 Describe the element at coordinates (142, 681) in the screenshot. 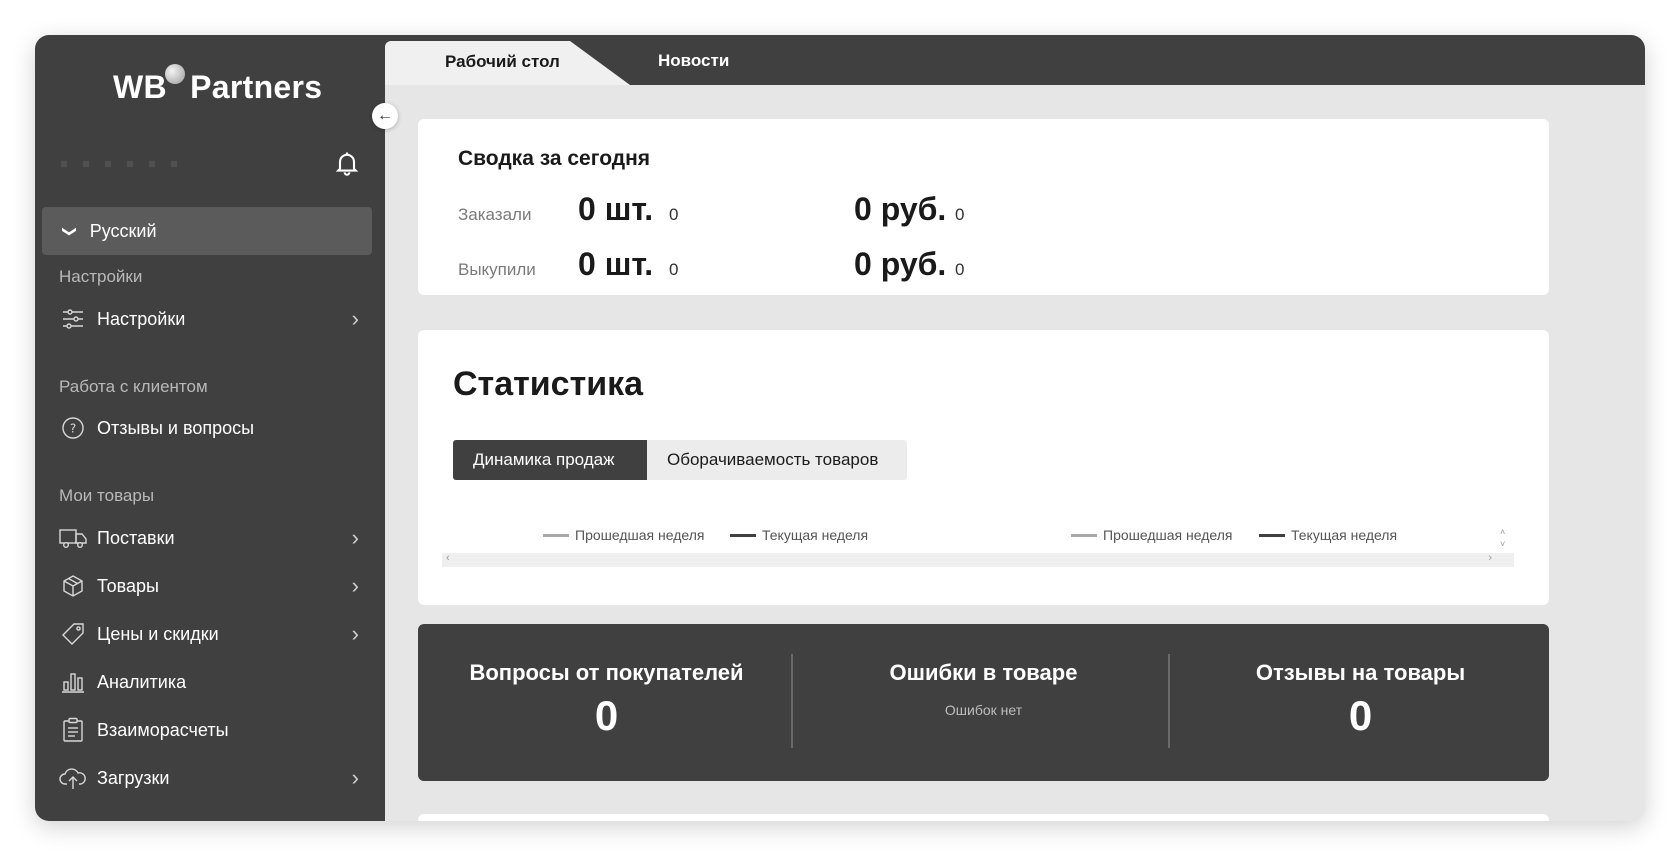

I see `sidebar-item-label: Аналитика` at that location.